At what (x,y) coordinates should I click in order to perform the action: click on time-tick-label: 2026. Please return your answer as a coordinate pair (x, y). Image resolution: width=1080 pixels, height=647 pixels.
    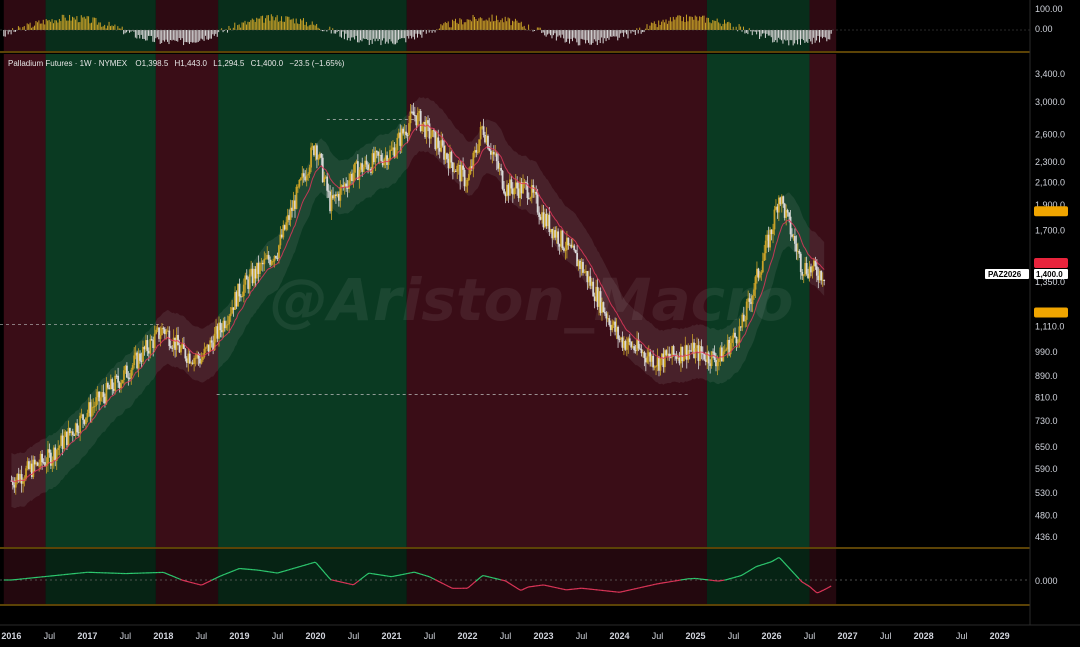
    Looking at the image, I should click on (772, 636).